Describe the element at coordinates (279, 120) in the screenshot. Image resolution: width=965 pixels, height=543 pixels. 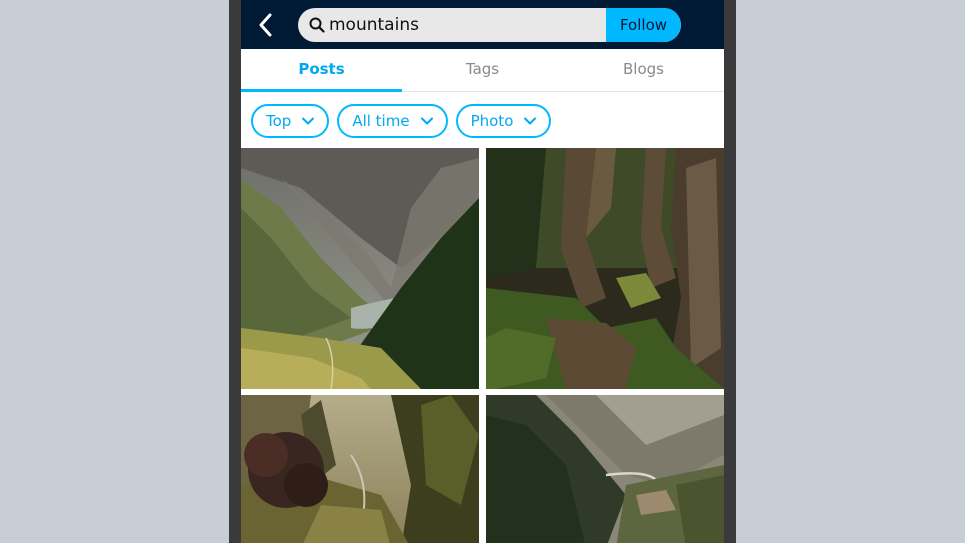
I see `sort-filter-label: Top` at that location.